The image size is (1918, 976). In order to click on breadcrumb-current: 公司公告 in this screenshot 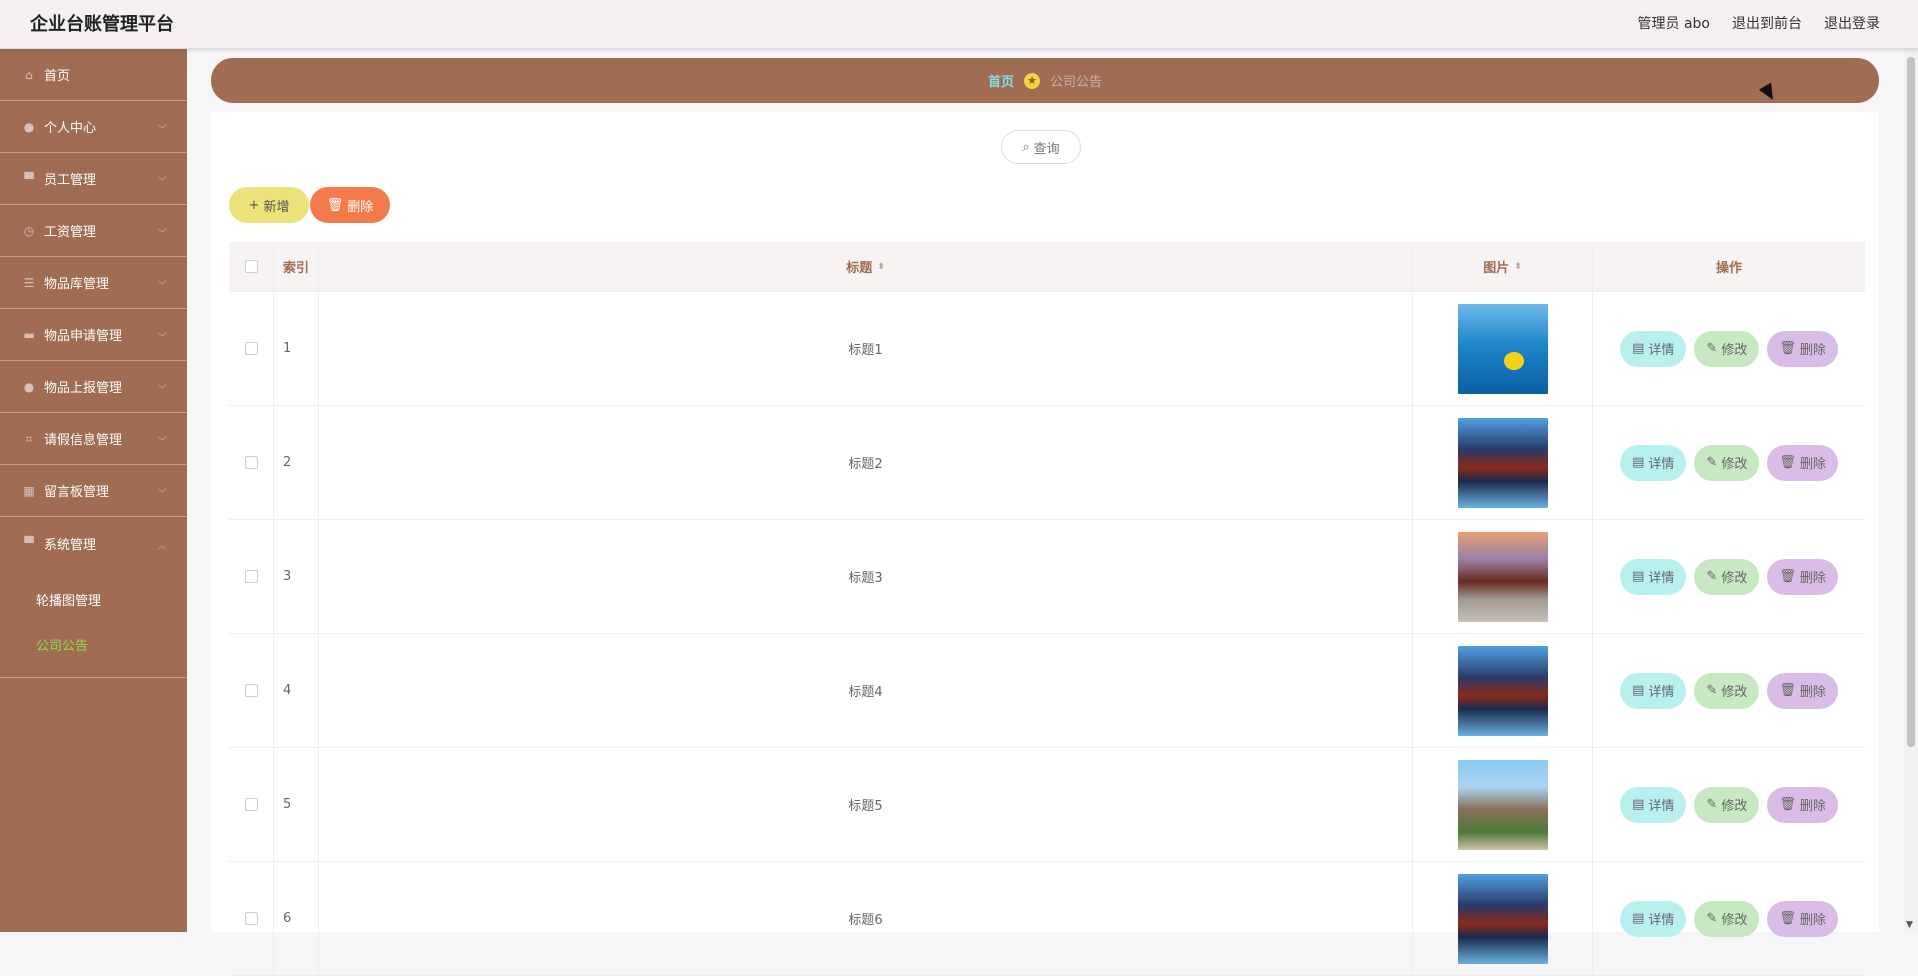, I will do `click(1076, 82)`.